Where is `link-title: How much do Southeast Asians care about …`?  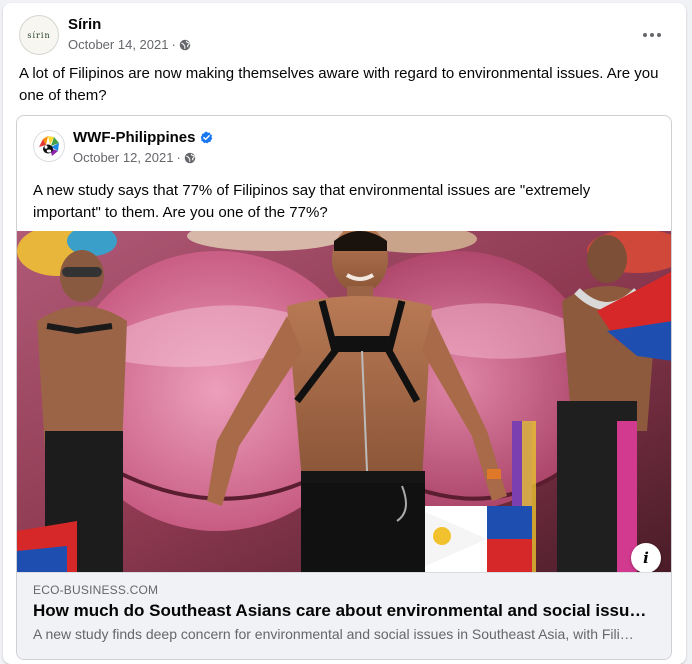 link-title: How much do Southeast Asians care about … is located at coordinates (343, 611).